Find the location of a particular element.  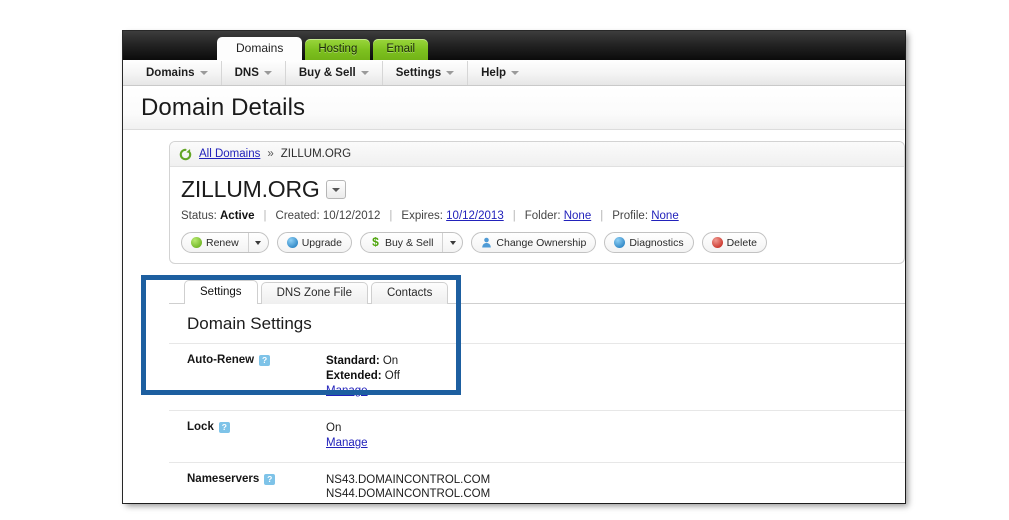

setting-label-text: Auto-Renew is located at coordinates (221, 360).